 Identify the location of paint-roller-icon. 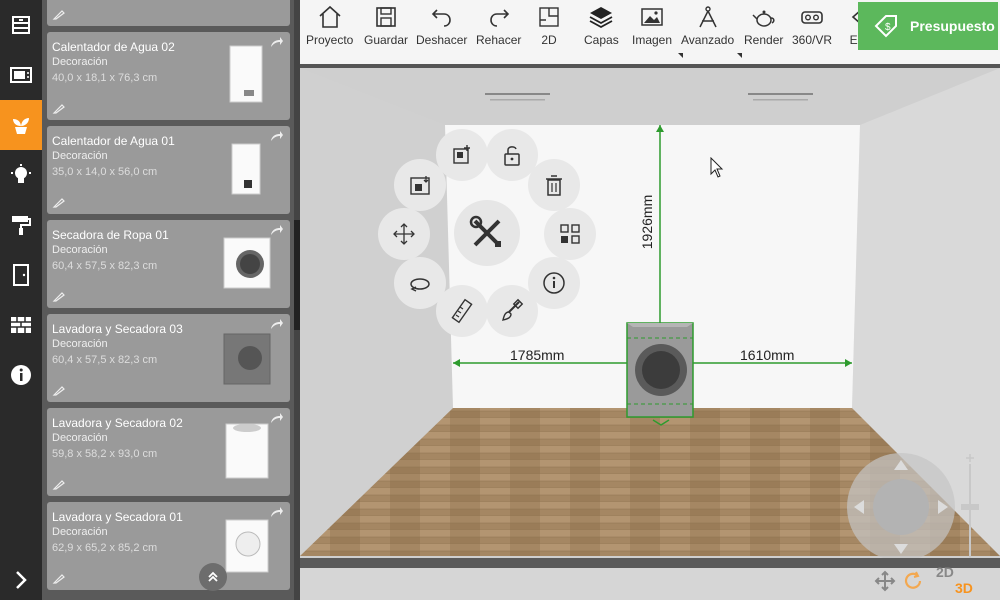
(21, 225).